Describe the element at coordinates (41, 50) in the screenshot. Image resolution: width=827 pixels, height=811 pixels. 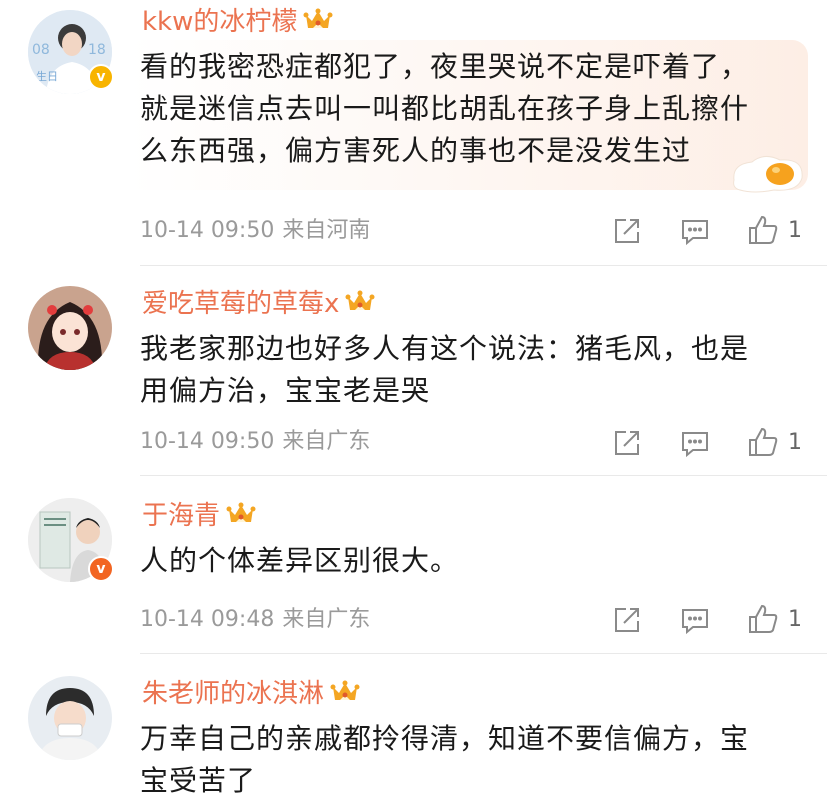
I see `svg-text: 08` at that location.